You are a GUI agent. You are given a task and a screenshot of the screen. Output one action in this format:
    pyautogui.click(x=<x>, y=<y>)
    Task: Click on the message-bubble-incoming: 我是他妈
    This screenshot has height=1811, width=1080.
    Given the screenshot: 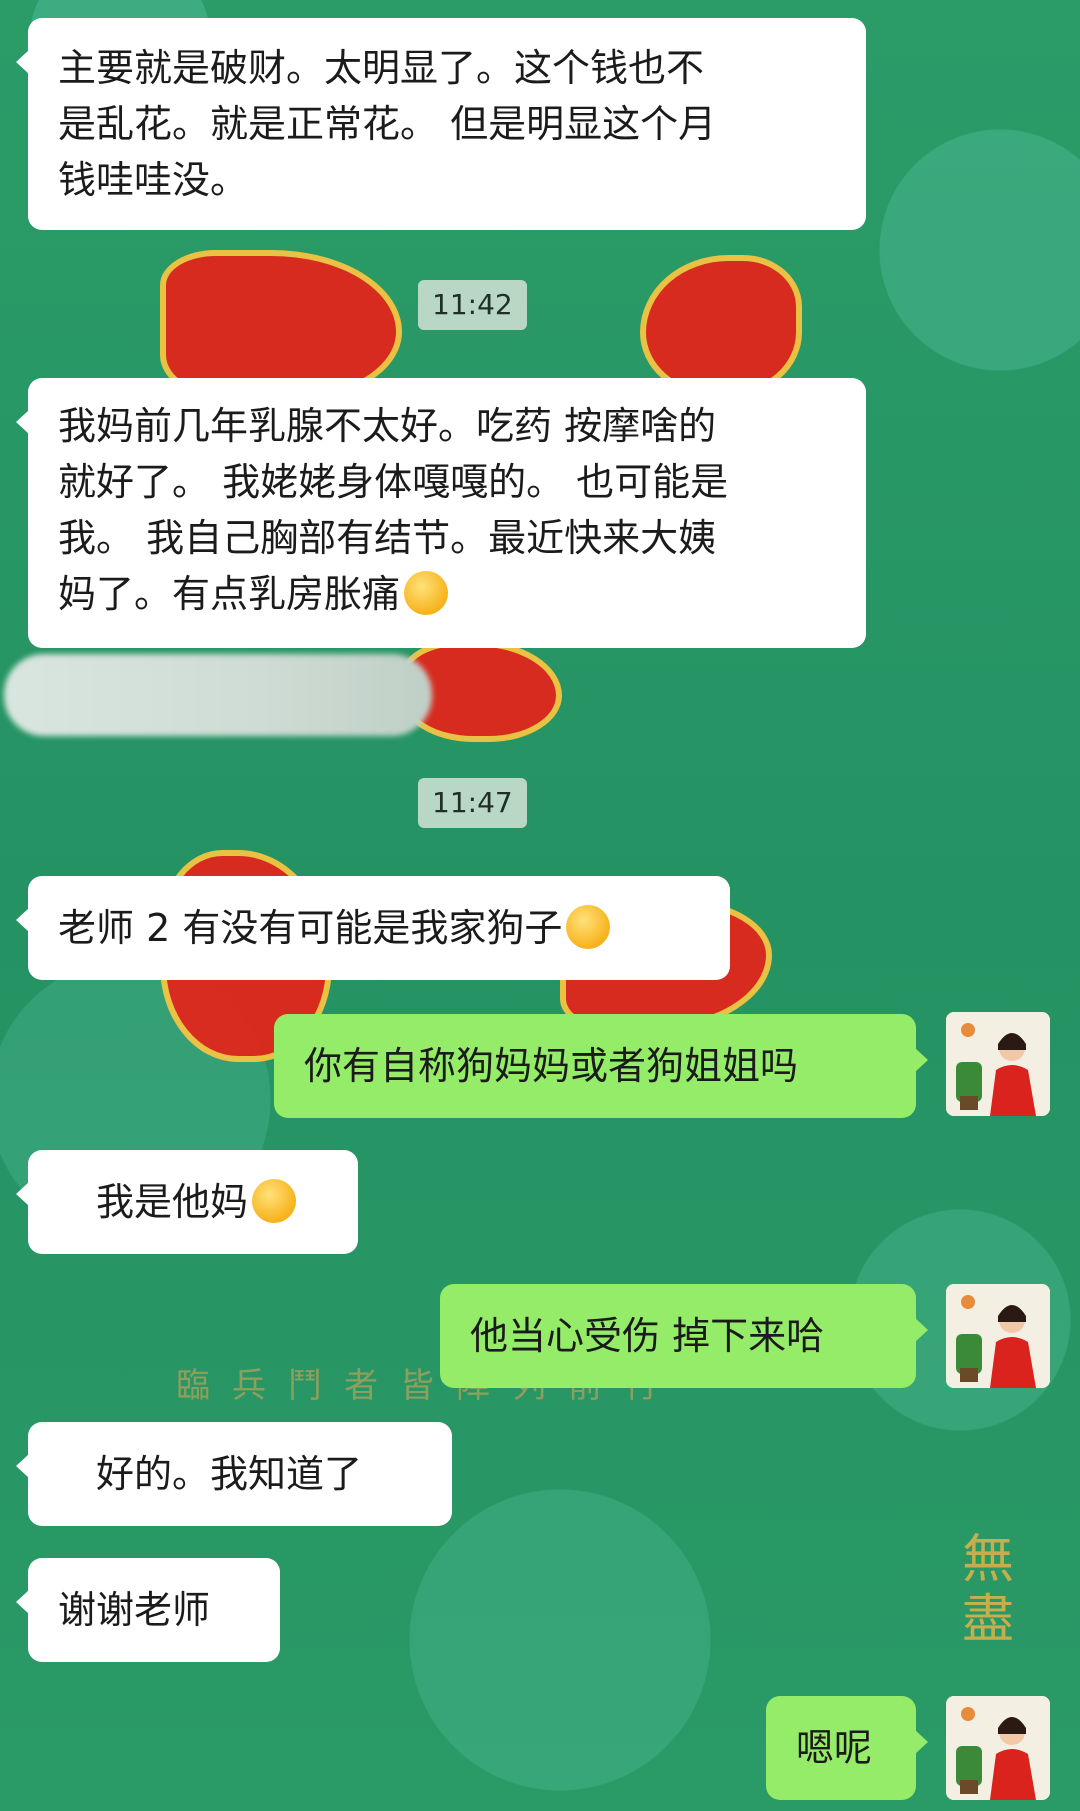 What is the action you would take?
    pyautogui.click(x=187, y=1202)
    